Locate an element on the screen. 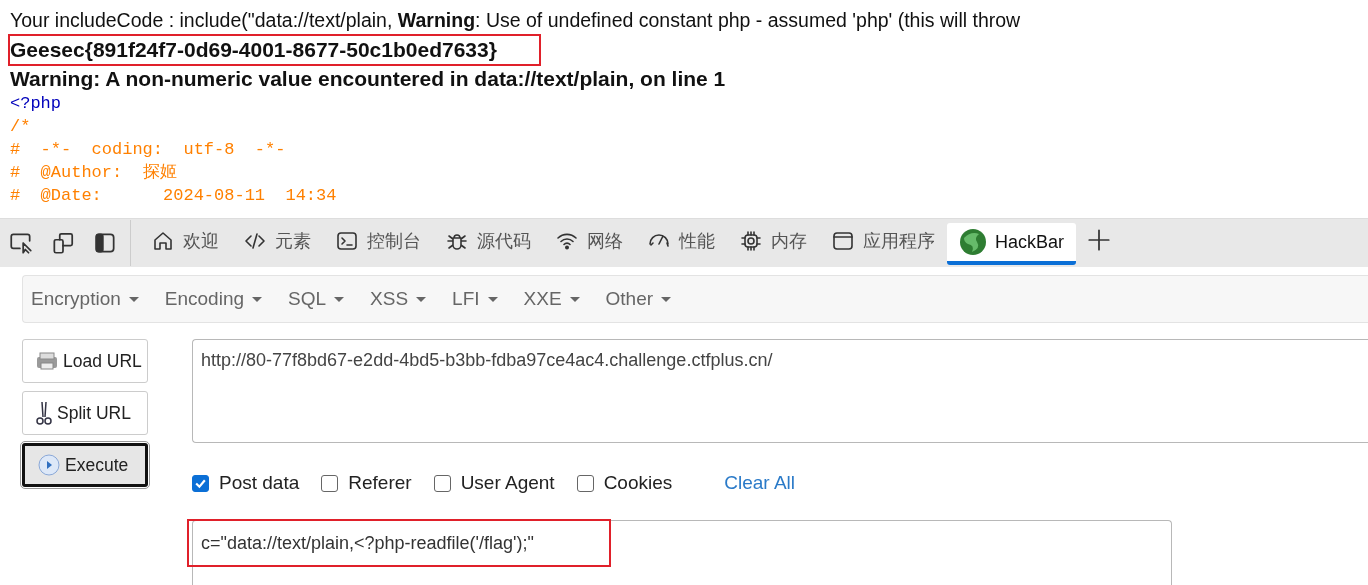 The height and width of the screenshot is (585, 1368). include-code-text: Your includeCode : include("data://text/plain, Warning: Use of undefined constant php - assumed 'php' (this will throw is located at coordinates (516, 20).